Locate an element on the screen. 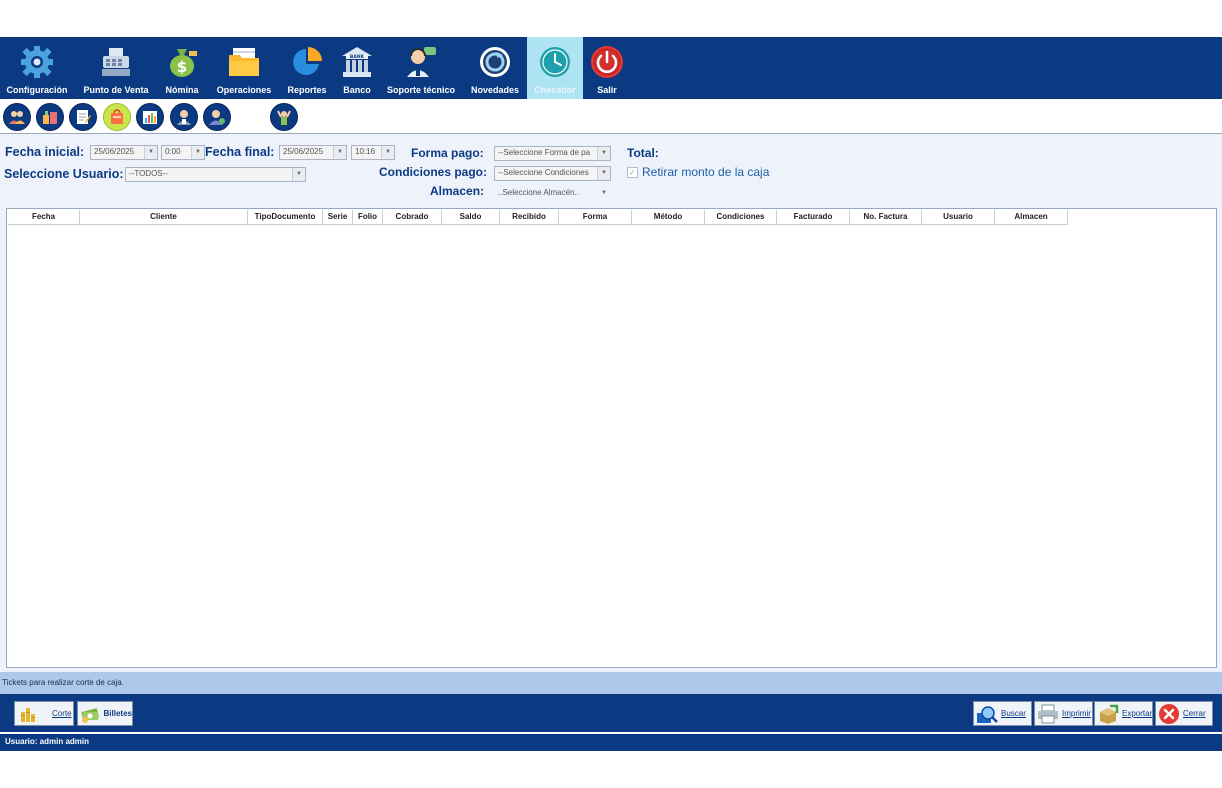  bottom-toolbar: Corte Billetes Buscar Imprimir Exportar is located at coordinates (611, 713).